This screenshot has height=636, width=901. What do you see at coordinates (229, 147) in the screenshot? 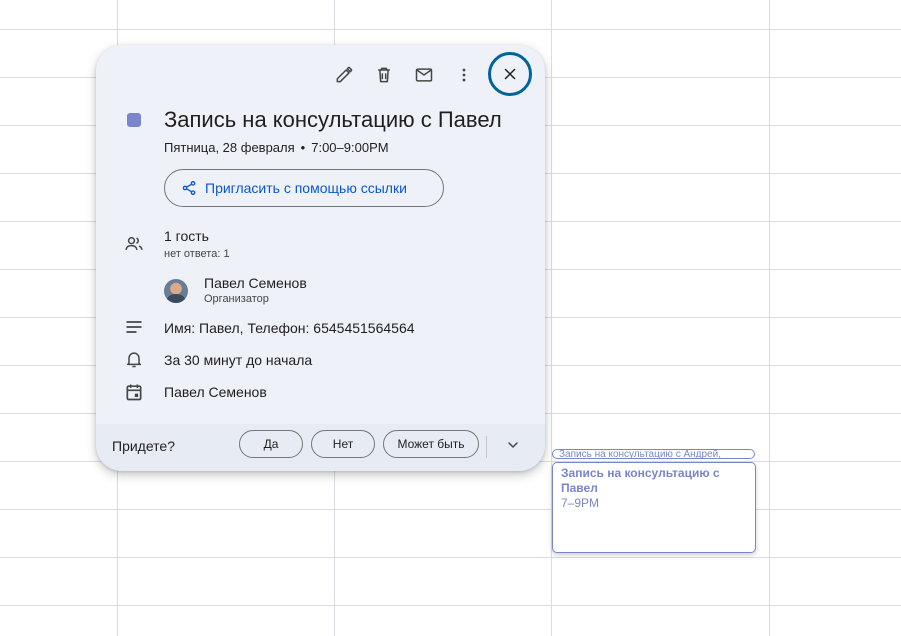
I see `event-date: Пятница, 28 февраля` at bounding box center [229, 147].